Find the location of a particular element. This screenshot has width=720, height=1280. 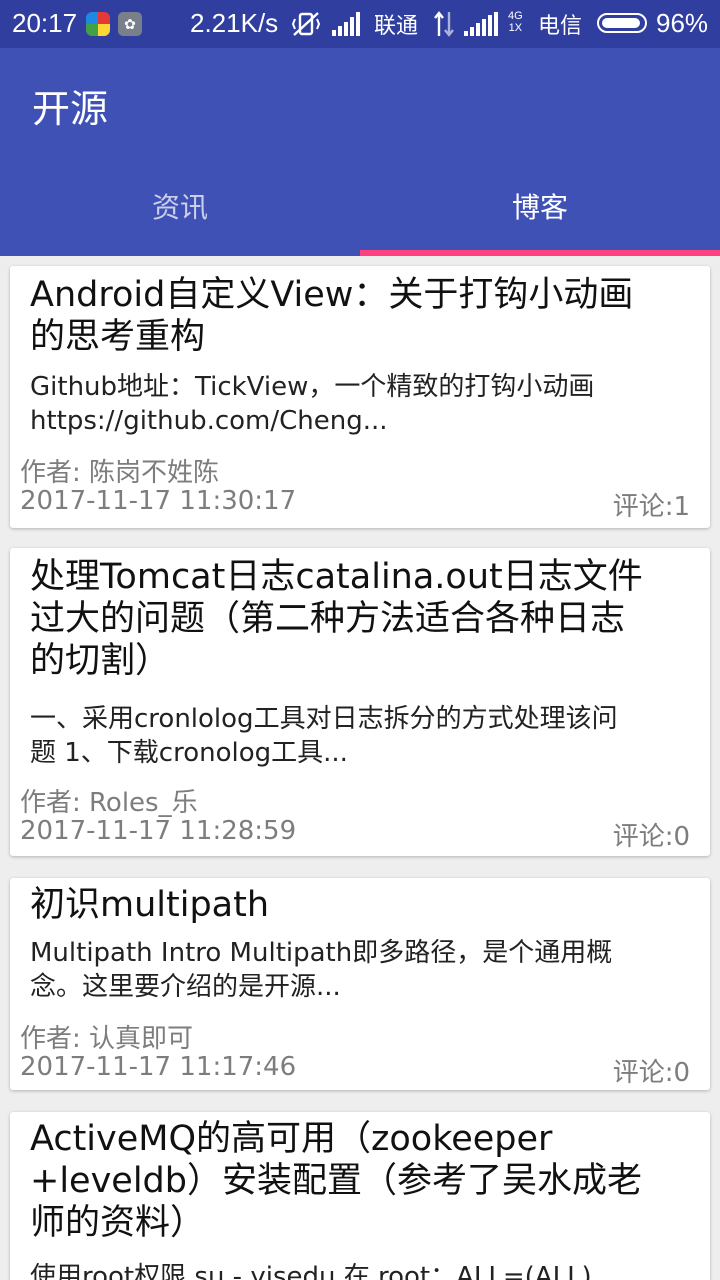

blog-author: 作者: 认真即可 is located at coordinates (107, 1039).